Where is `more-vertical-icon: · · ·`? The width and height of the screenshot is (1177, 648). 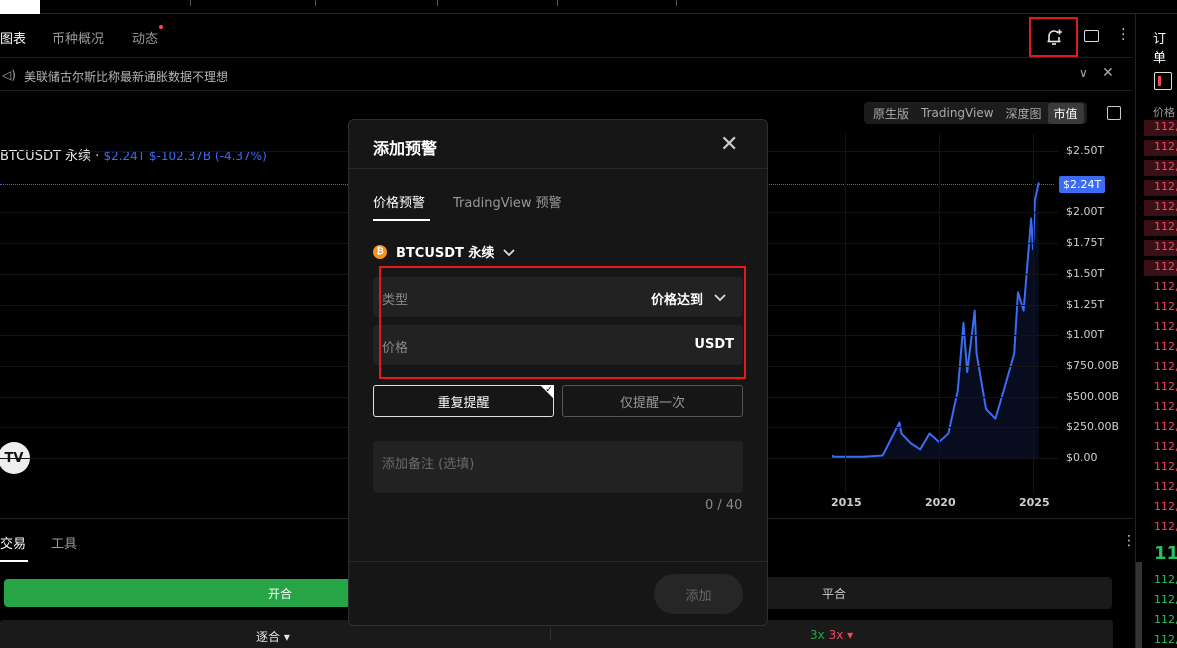
more-vertical-icon: · · · is located at coordinates (1124, 35).